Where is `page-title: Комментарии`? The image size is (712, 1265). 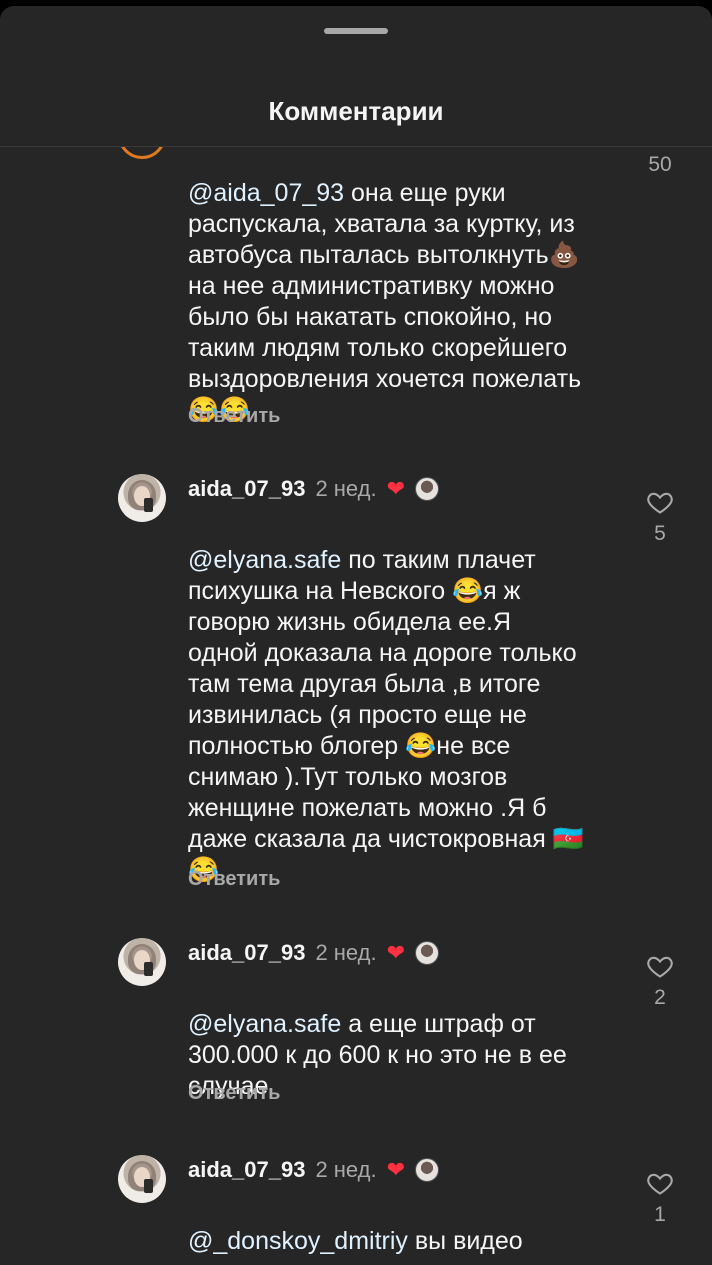
page-title: Комментарии is located at coordinates (356, 111).